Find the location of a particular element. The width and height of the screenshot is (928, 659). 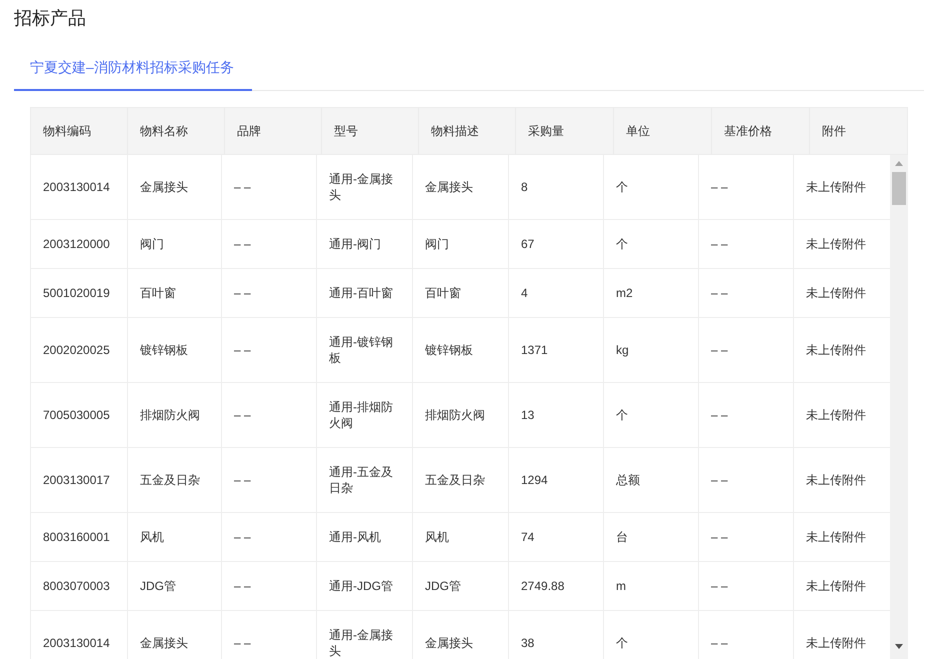

table-cell: 5001020019 is located at coordinates (78, 293).